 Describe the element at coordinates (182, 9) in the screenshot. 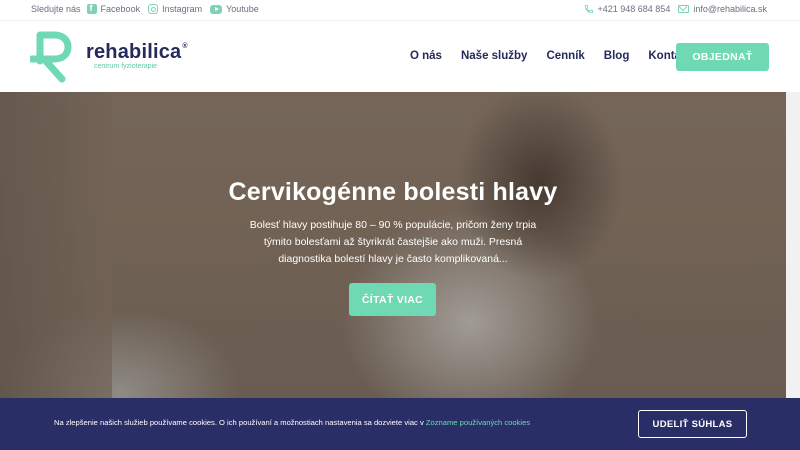

I see `instagram-label: Instagram` at that location.